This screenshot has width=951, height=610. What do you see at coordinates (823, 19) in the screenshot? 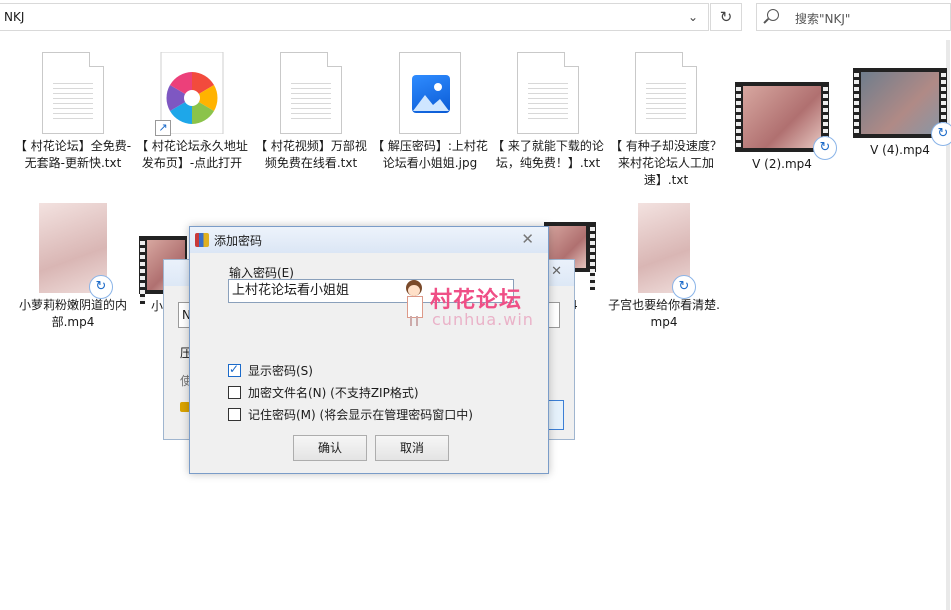
I see `search-placeholder: 搜索"NKJ"` at bounding box center [823, 19].